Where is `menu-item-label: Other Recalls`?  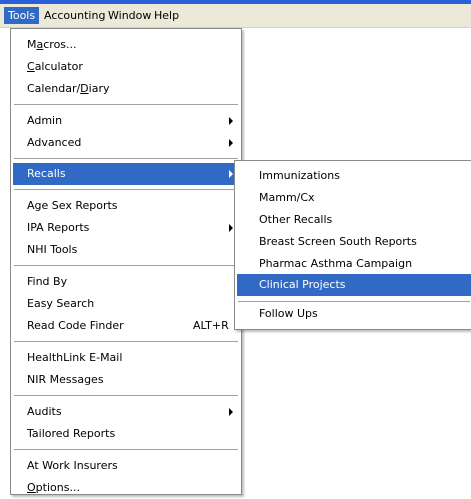 menu-item-label: Other Recalls is located at coordinates (296, 219).